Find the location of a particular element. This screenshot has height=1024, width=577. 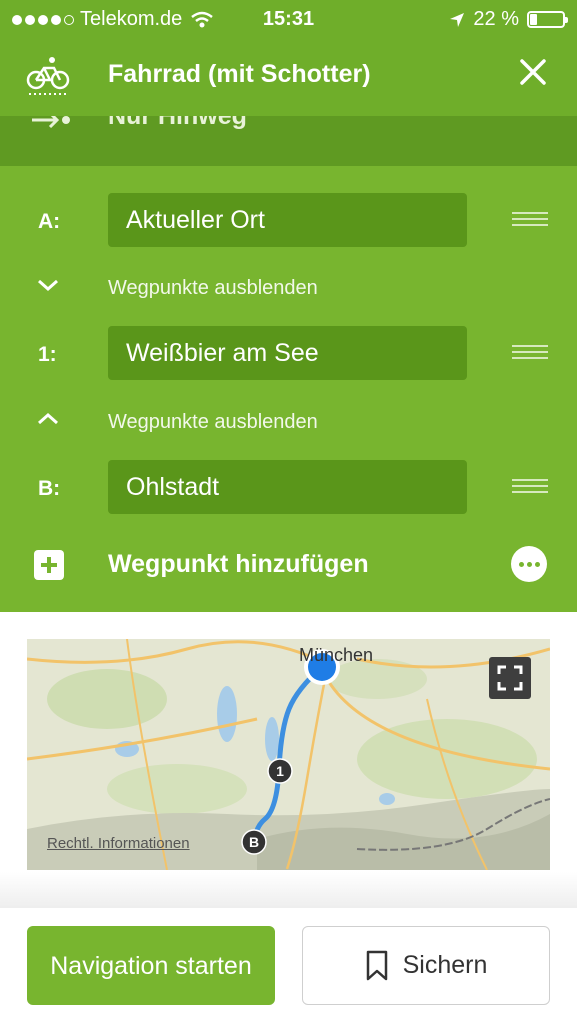

waypoint-a-label: A: is located at coordinates (49, 221).